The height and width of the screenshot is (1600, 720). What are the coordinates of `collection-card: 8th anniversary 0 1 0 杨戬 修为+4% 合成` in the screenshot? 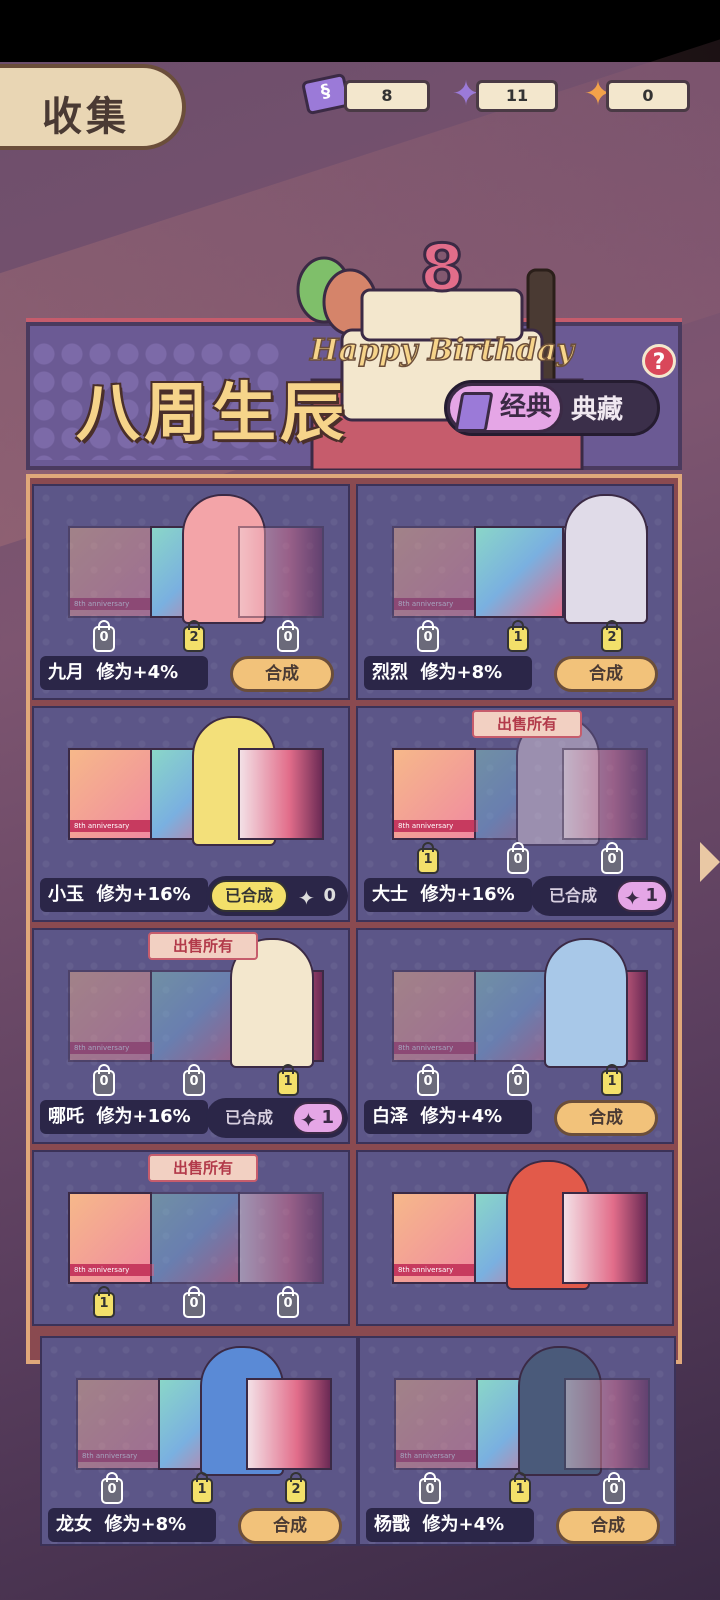 It's located at (517, 1441).